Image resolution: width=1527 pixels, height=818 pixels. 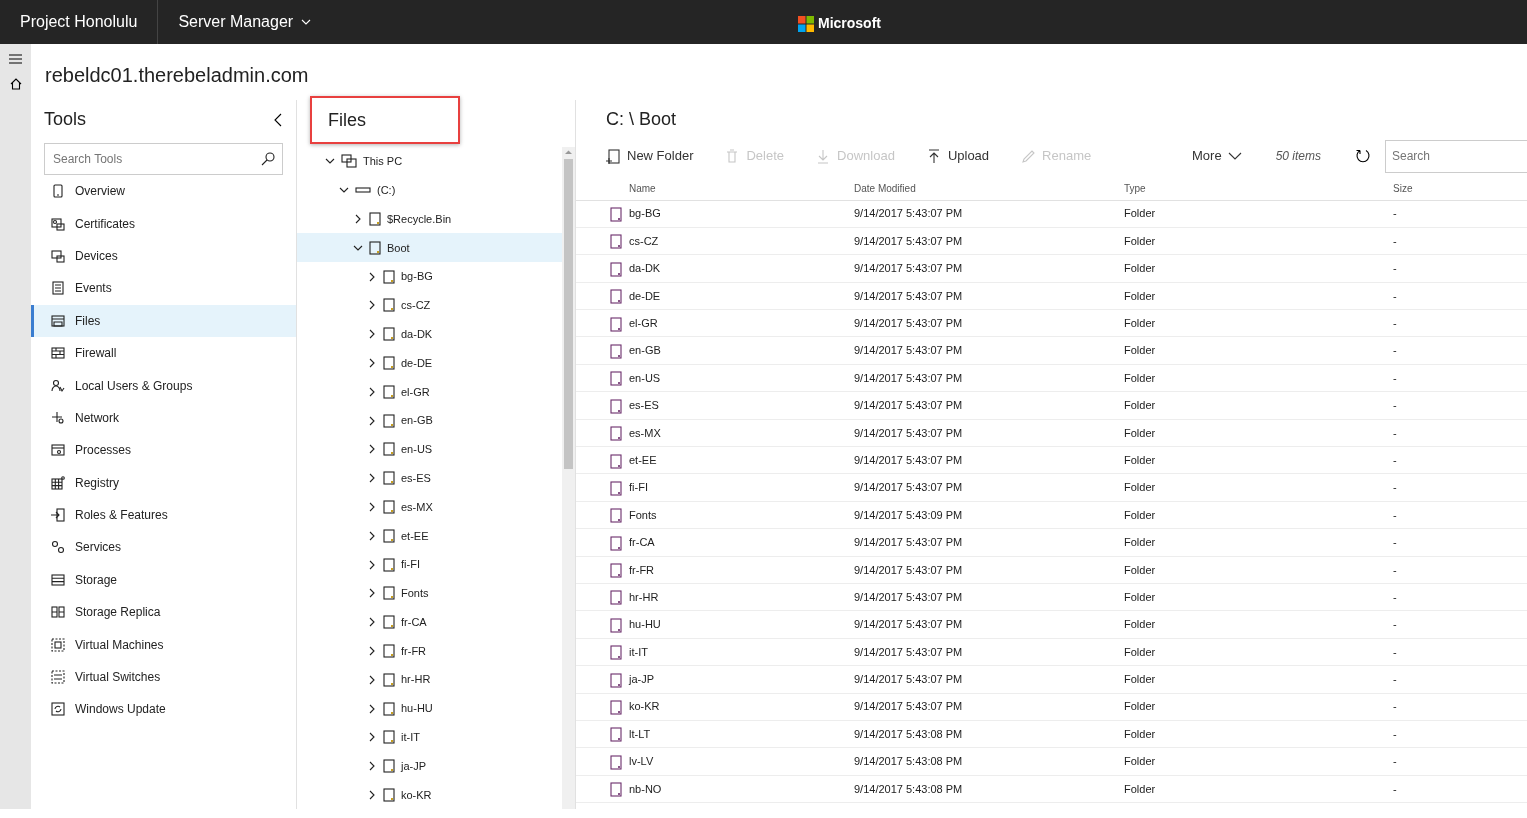 I want to click on search-tools-field: Search Tools, so click(x=163, y=159).